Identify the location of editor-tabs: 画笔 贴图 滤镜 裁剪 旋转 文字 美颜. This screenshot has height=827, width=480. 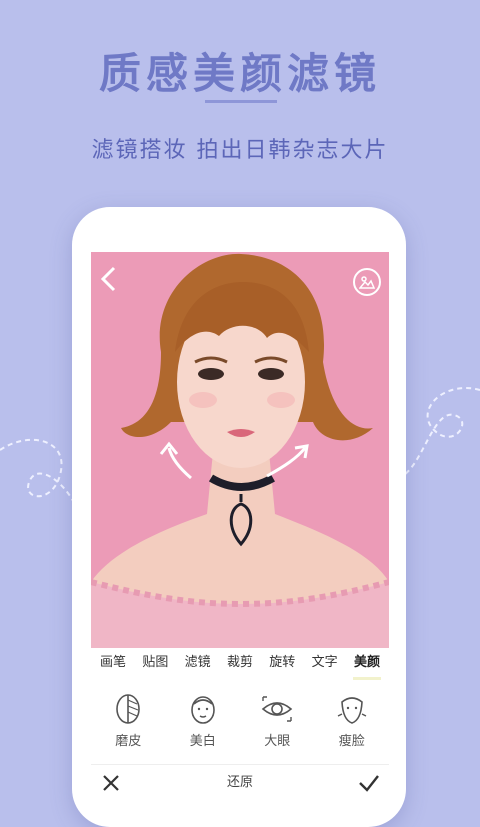
(240, 664).